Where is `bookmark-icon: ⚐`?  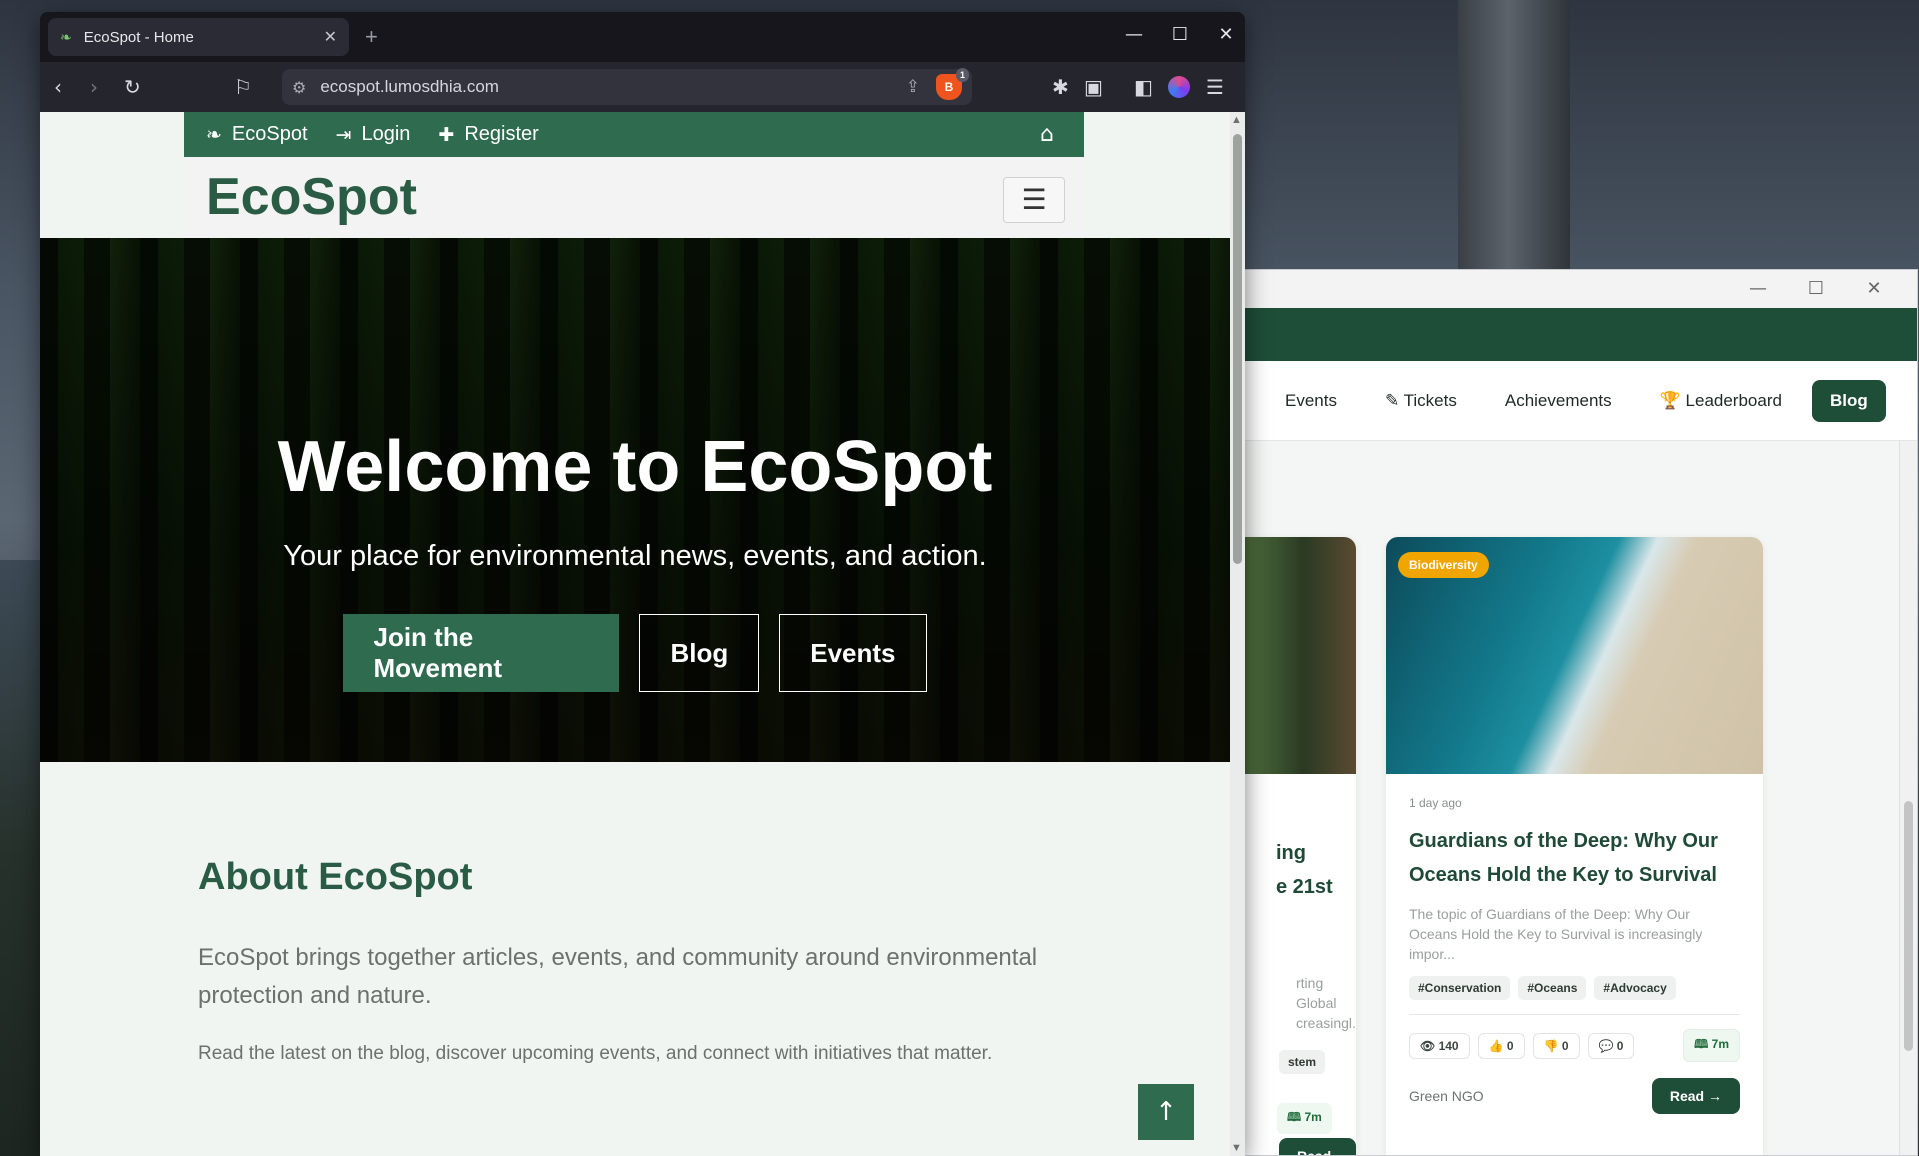
bookmark-icon: ⚐ is located at coordinates (243, 87).